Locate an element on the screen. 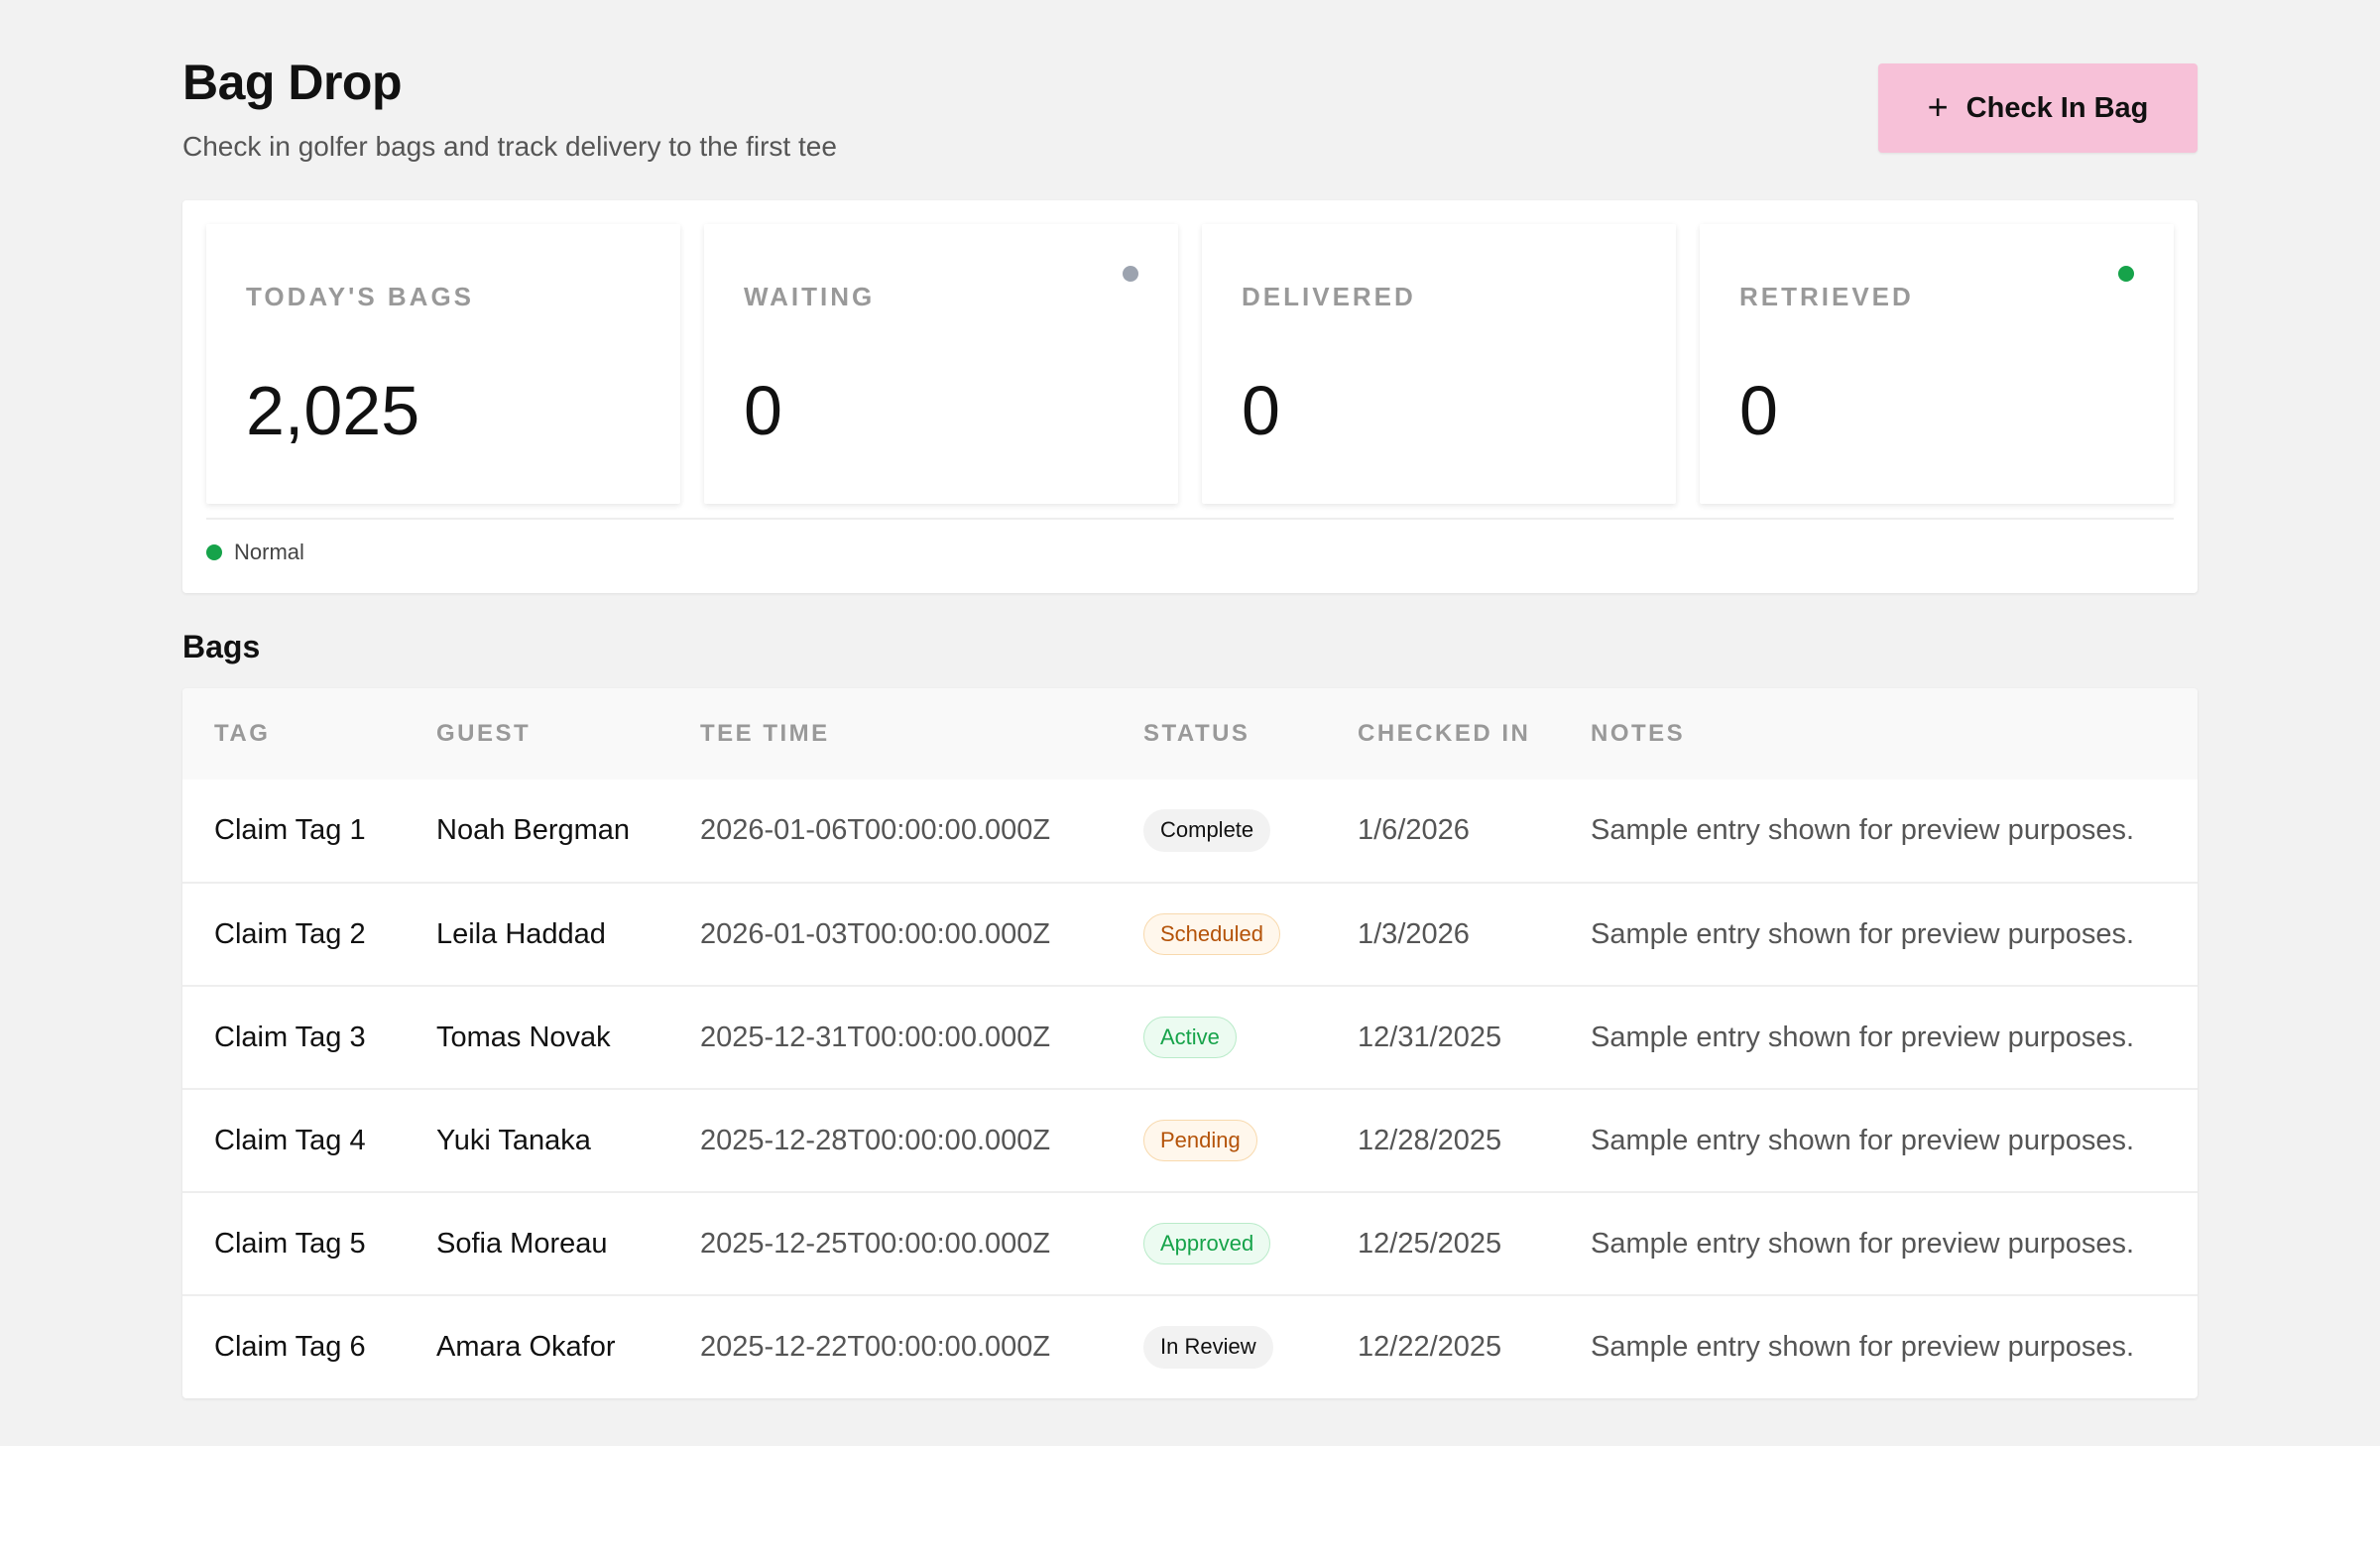  status-badge: In Review is located at coordinates (1208, 1347).